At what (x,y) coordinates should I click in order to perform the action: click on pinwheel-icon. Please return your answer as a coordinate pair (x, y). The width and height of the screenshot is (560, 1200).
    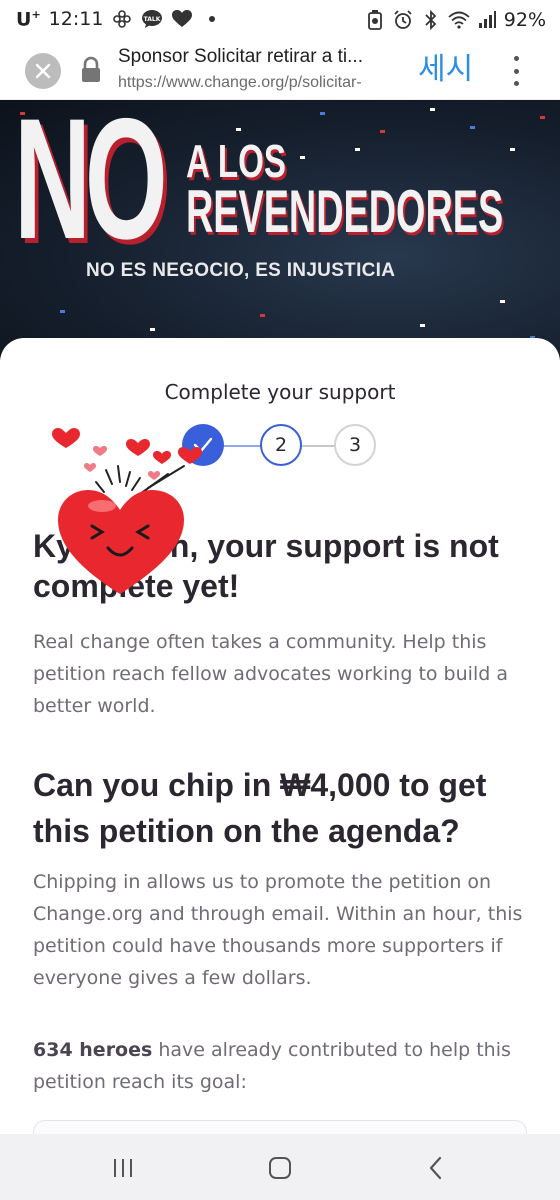
    Looking at the image, I should click on (122, 19).